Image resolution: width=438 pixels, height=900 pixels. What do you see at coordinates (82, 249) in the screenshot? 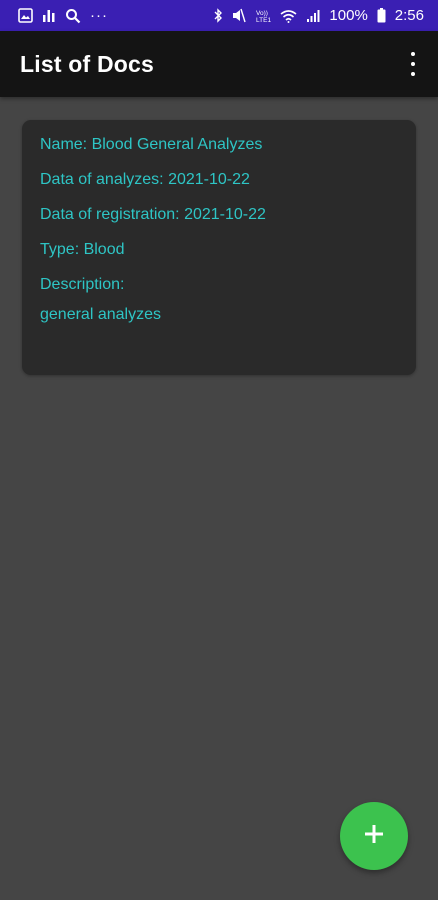
I see `doc-type: Type: Blood` at bounding box center [82, 249].